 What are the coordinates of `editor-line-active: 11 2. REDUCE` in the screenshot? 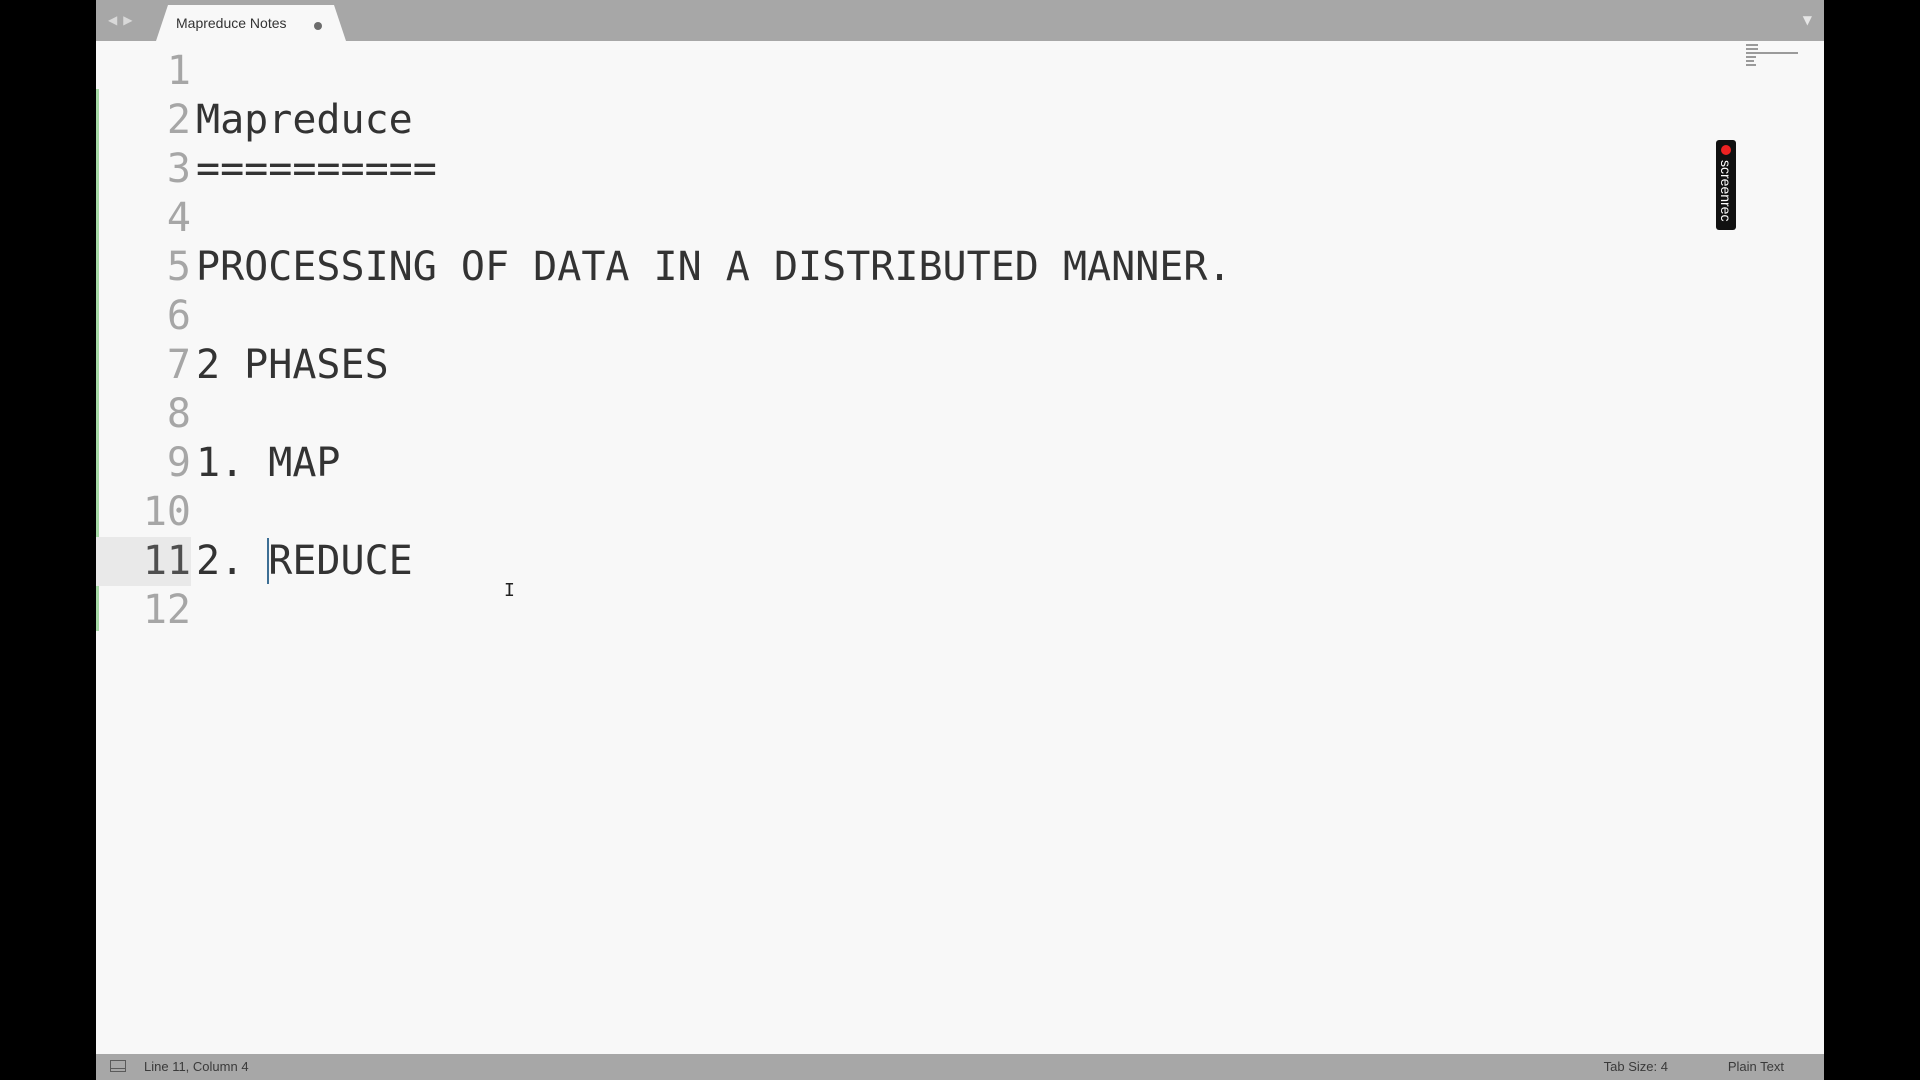 It's located at (896, 561).